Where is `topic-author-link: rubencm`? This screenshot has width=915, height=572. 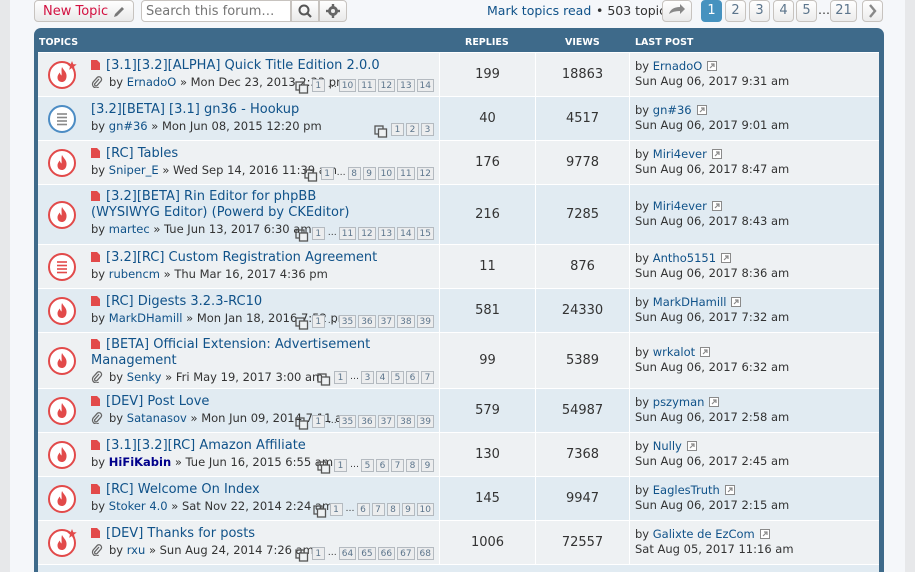 topic-author-link: rubencm is located at coordinates (134, 274).